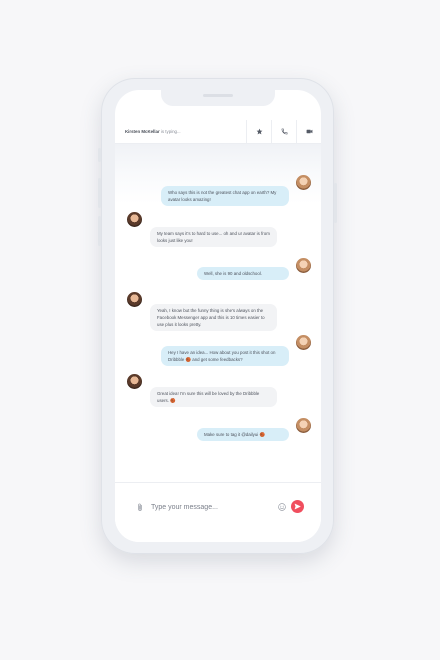  I want to click on video-camera-icon, so click(309, 131).